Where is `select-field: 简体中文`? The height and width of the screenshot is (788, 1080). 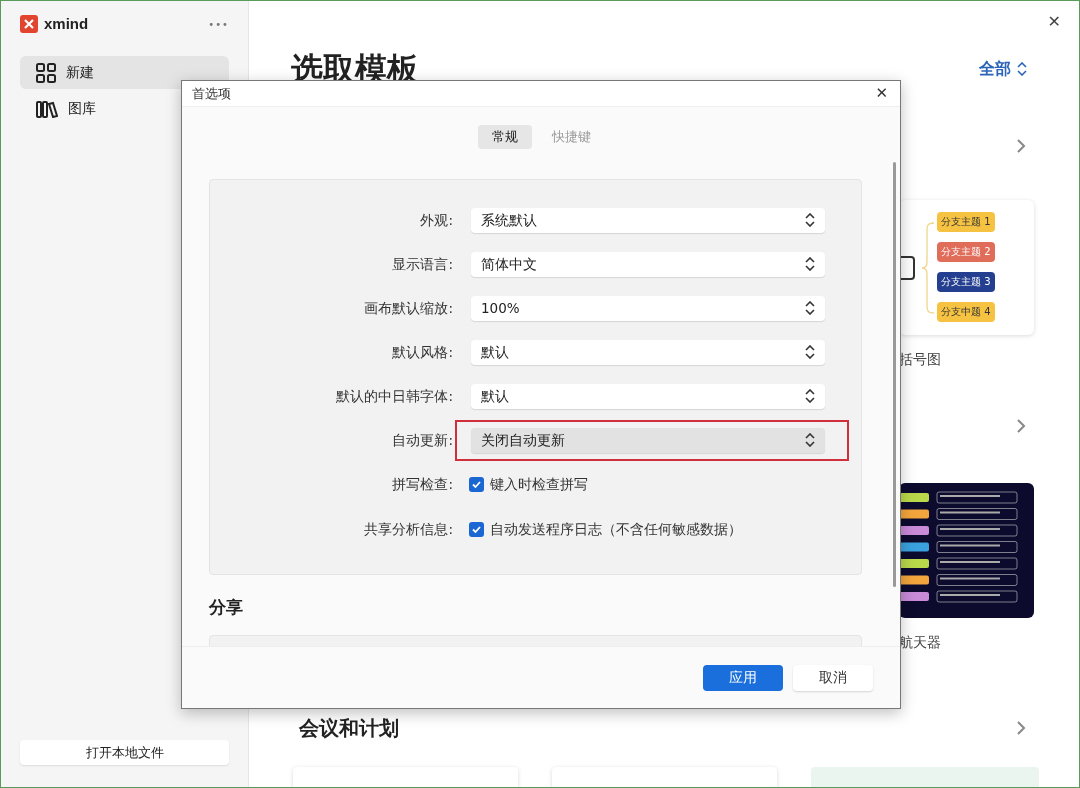 select-field: 简体中文 is located at coordinates (648, 264).